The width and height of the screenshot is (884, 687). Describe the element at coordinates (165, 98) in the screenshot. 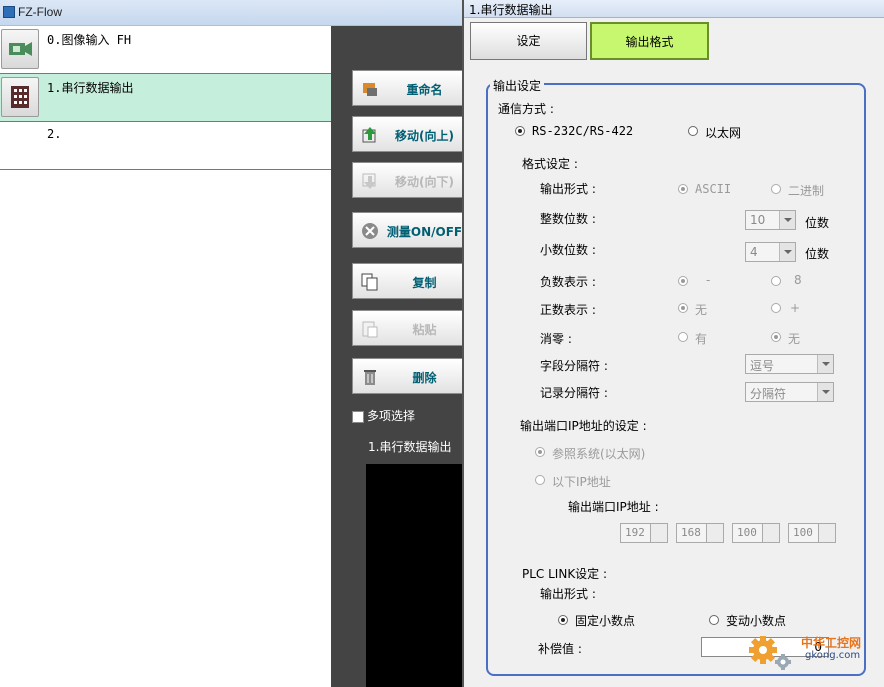

I see `flow-item-serial-output: 1.串行数据输出` at that location.